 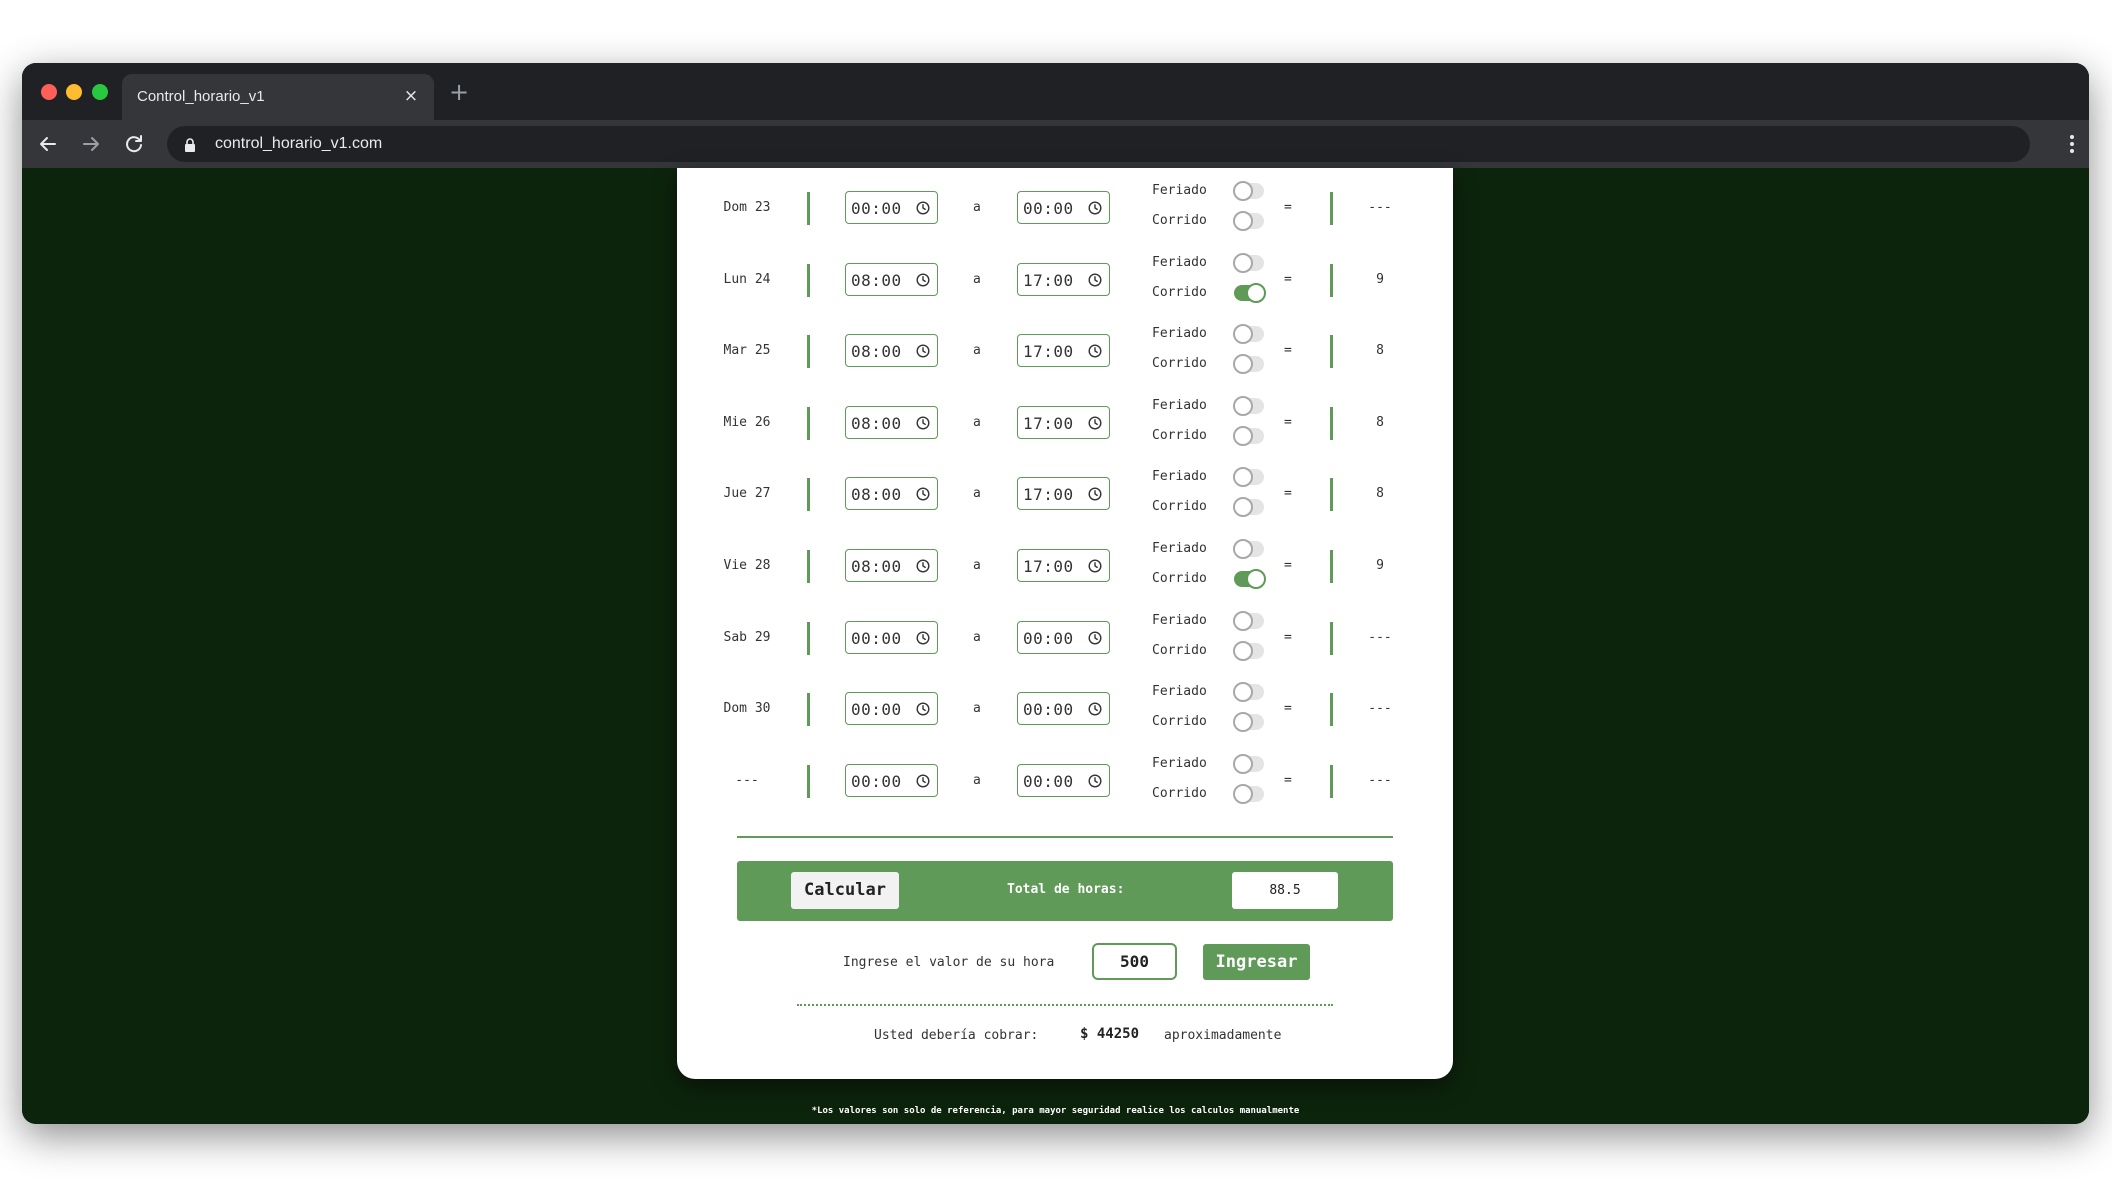 I want to click on result-label: Usted debería cobrar:, so click(x=956, y=1035).